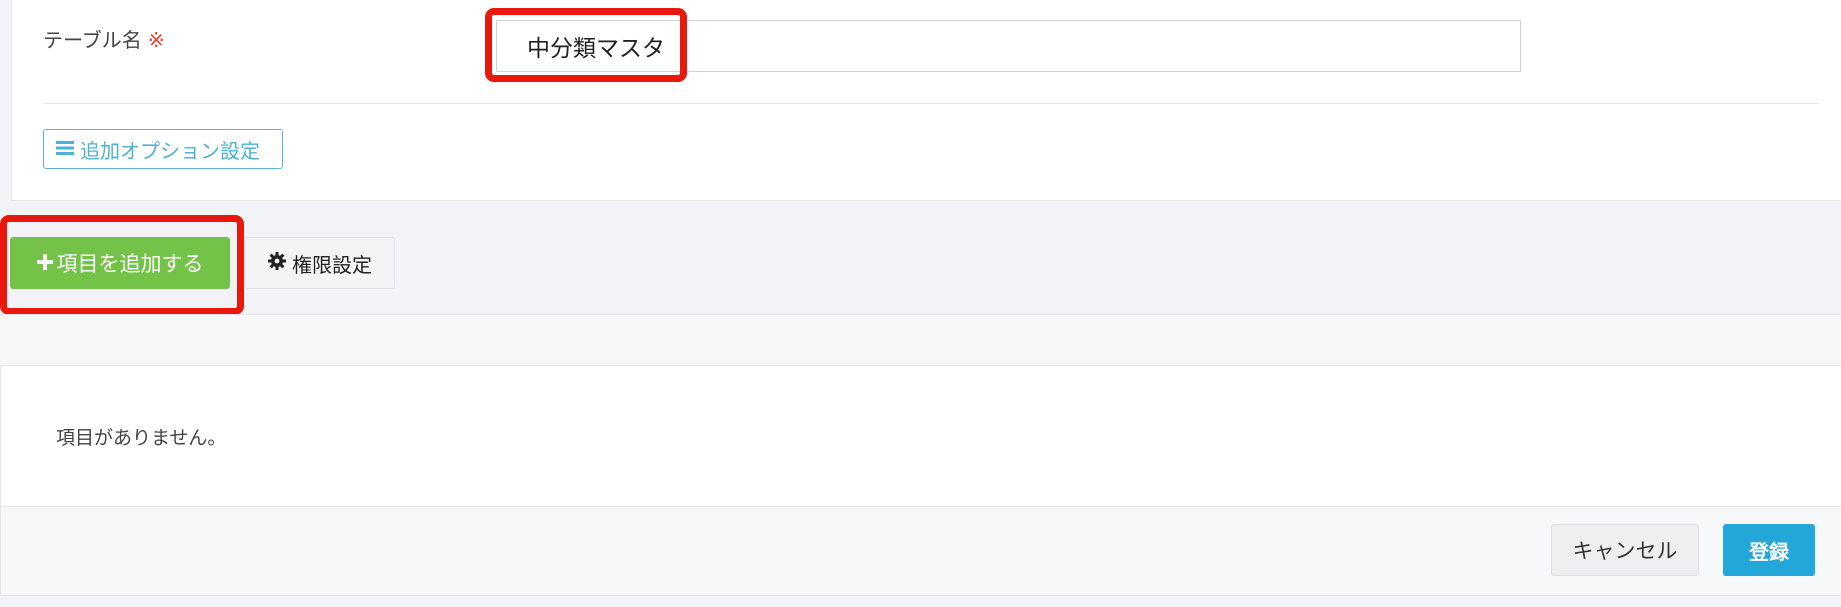 The height and width of the screenshot is (607, 1841). Describe the element at coordinates (1625, 550) in the screenshot. I see `cancel-button: キャンセル` at that location.